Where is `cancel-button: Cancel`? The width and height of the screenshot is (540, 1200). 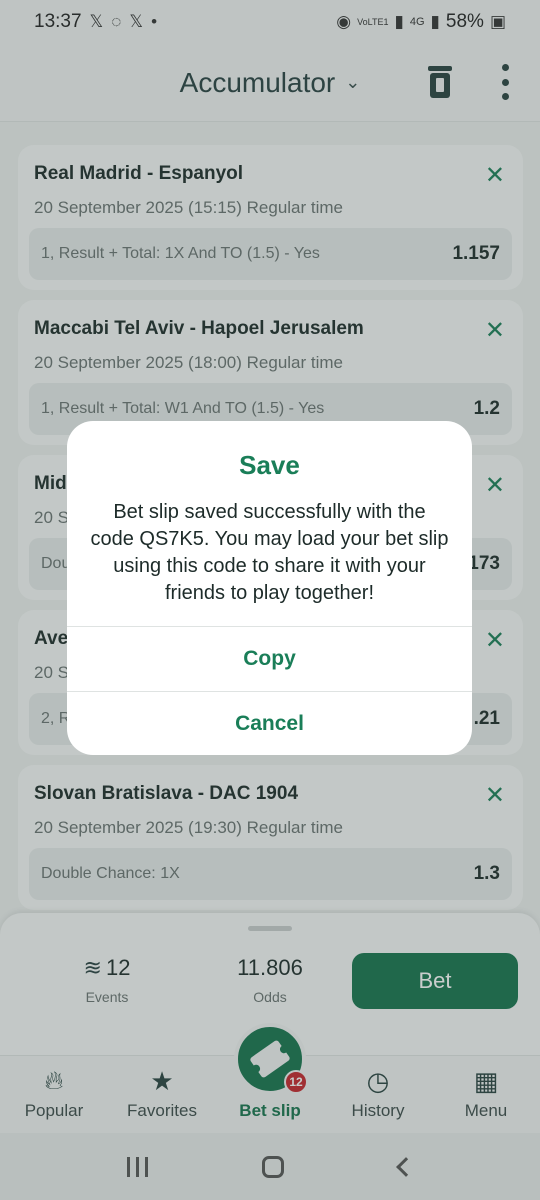 cancel-button: Cancel is located at coordinates (269, 723).